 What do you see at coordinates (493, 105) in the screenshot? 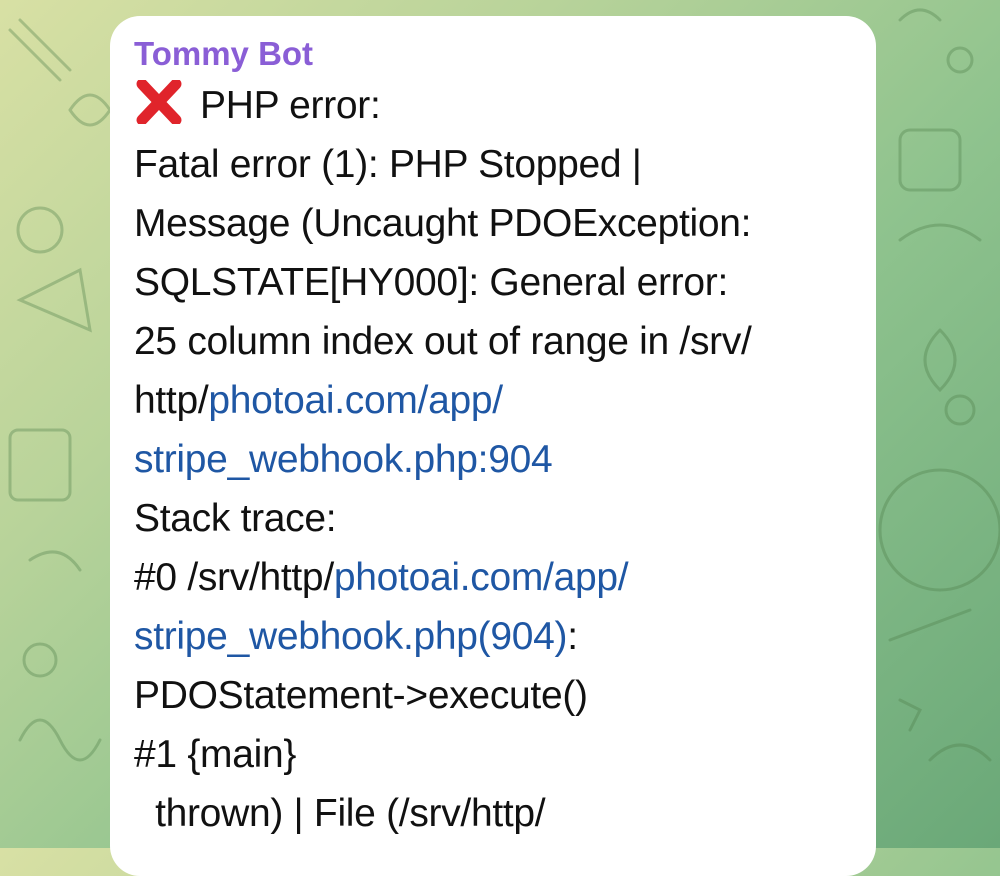
I see `message-title-line: PHP error:` at bounding box center [493, 105].